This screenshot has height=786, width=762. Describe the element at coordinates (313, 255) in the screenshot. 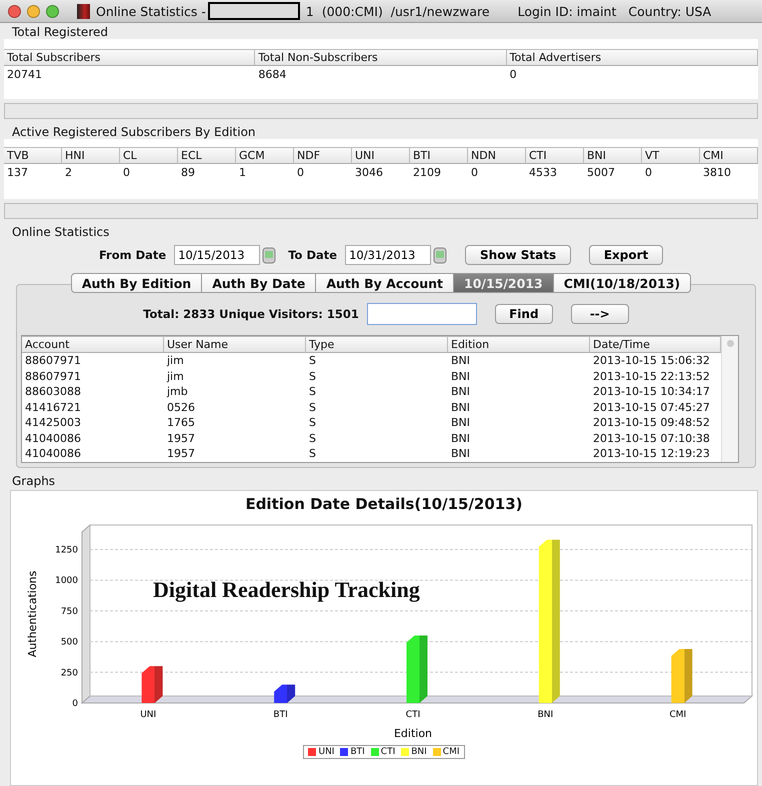

I see `to-date-label: To Date` at that location.